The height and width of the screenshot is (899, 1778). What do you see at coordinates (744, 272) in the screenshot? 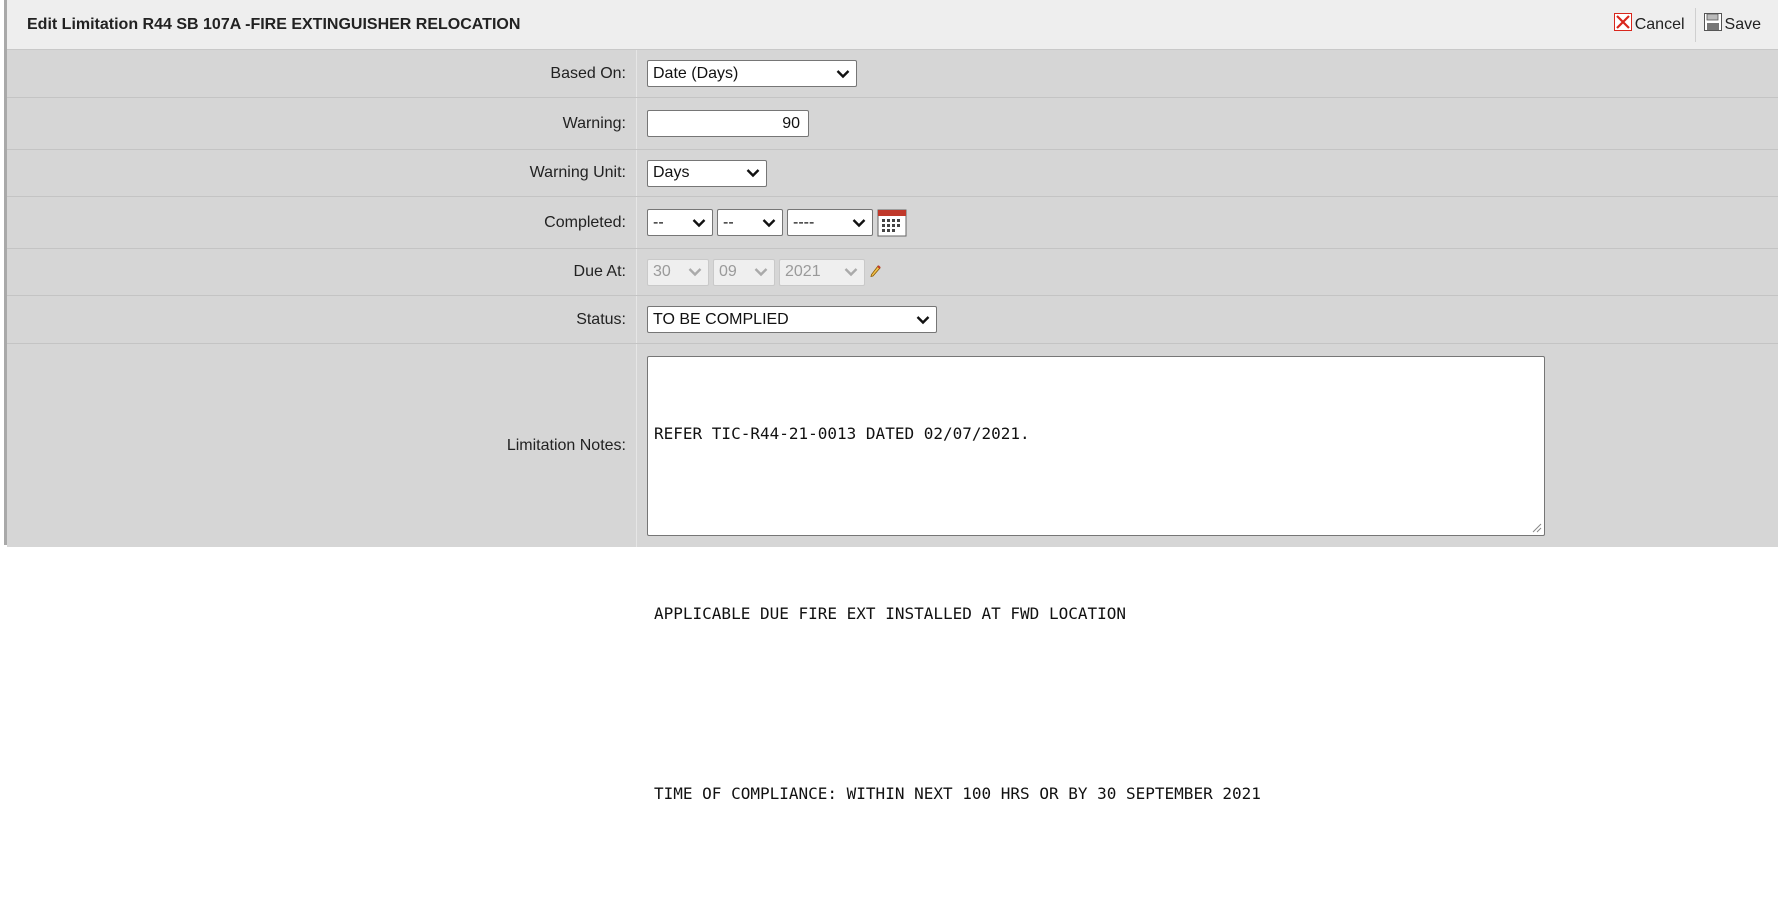
I see `due-month-select: 09` at bounding box center [744, 272].